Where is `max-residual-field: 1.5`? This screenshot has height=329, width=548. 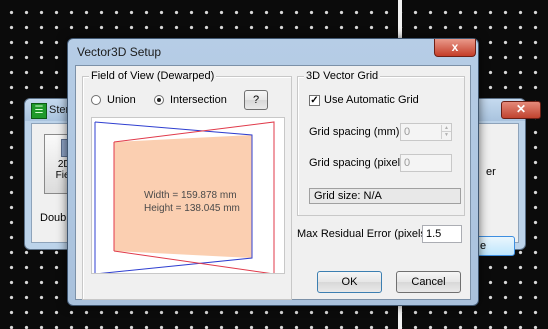
max-residual-field: 1.5 is located at coordinates (442, 234).